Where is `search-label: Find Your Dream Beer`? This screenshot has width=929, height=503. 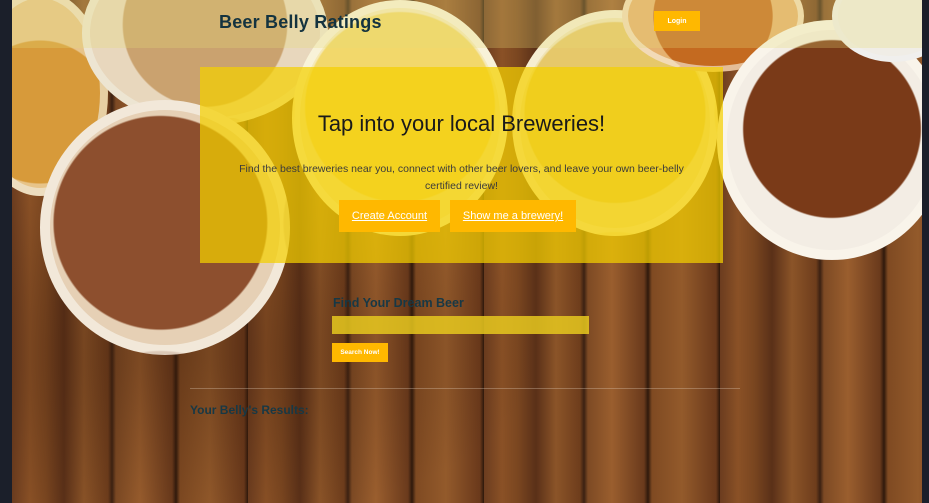 search-label: Find Your Dream Beer is located at coordinates (398, 303).